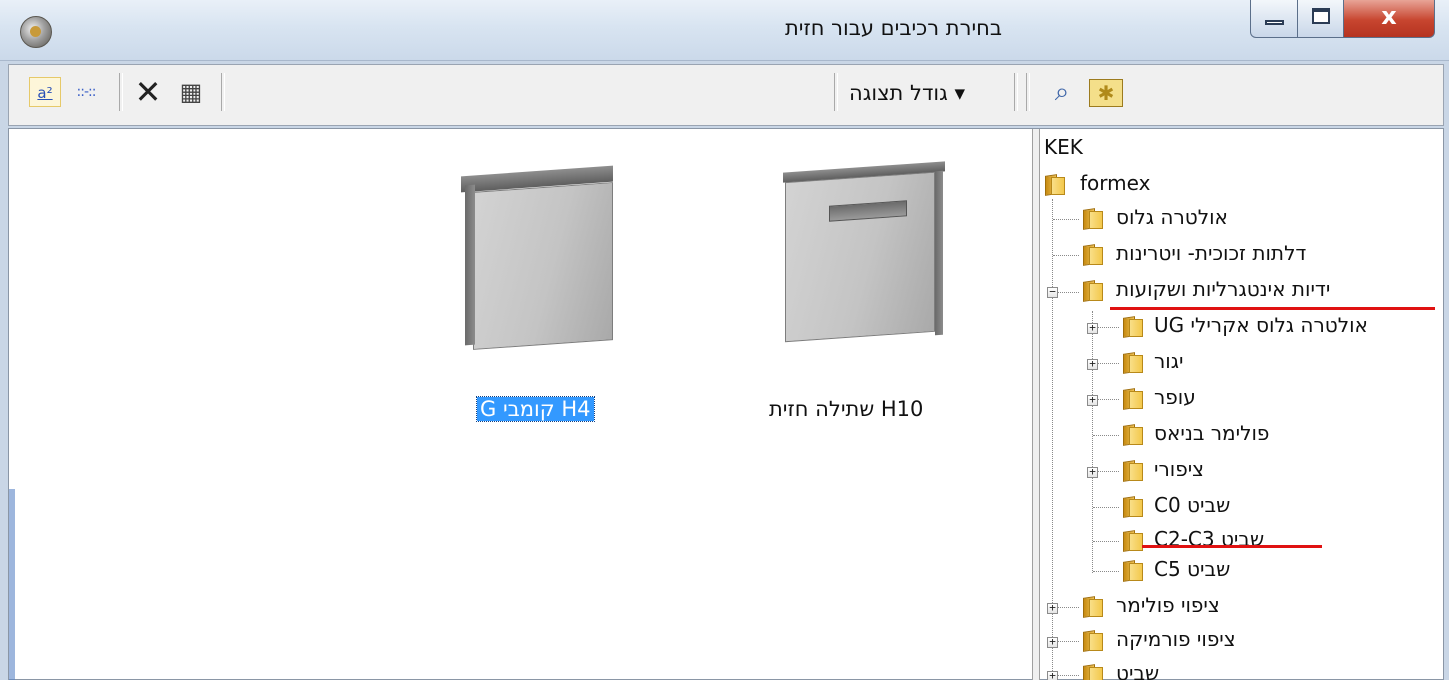 The width and height of the screenshot is (1449, 680). I want to click on app-icon, so click(36, 32).